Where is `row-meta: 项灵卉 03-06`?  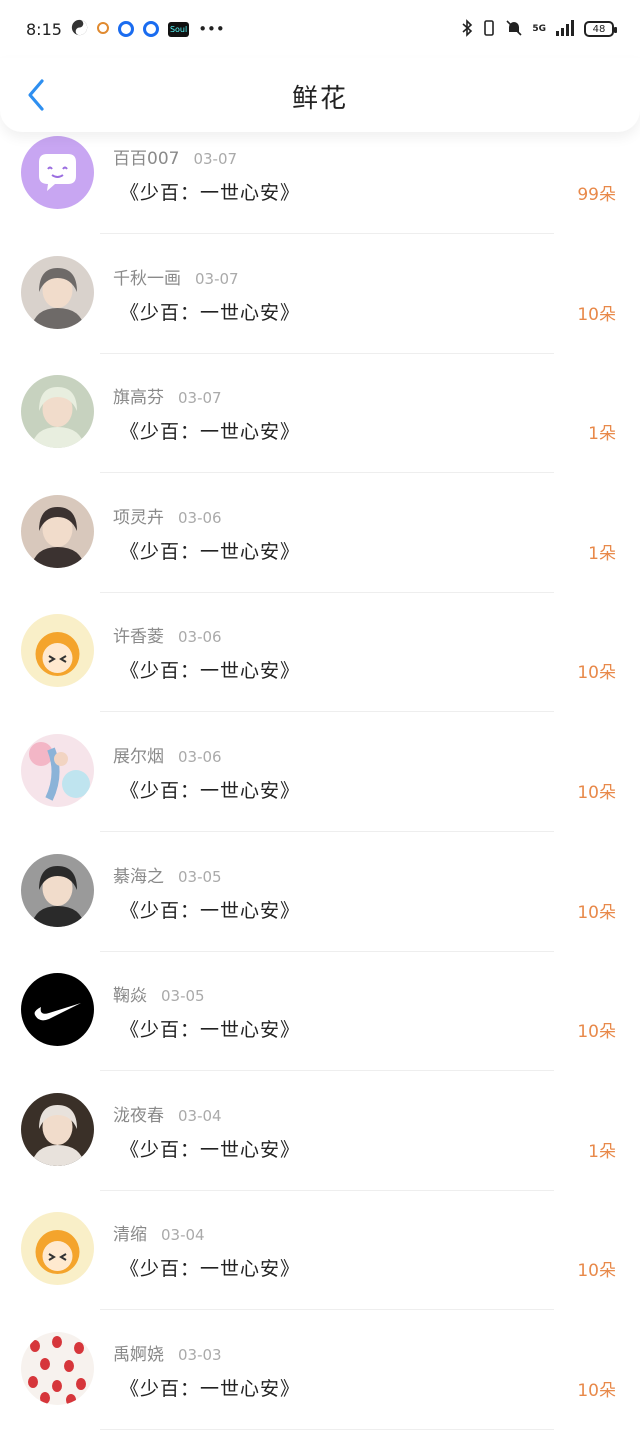
row-meta: 项灵卉 03-06 is located at coordinates (167, 515).